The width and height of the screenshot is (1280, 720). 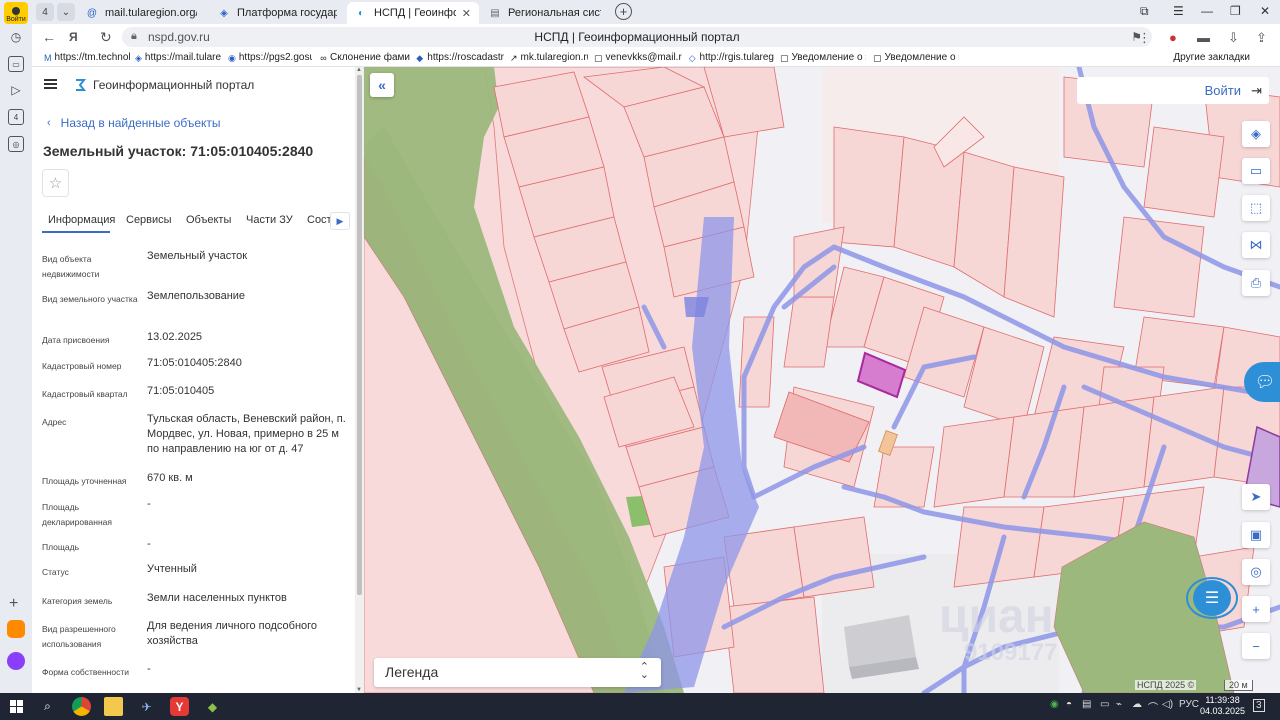 I want to click on select-area-icon: ⬚, so click(x=1256, y=208).